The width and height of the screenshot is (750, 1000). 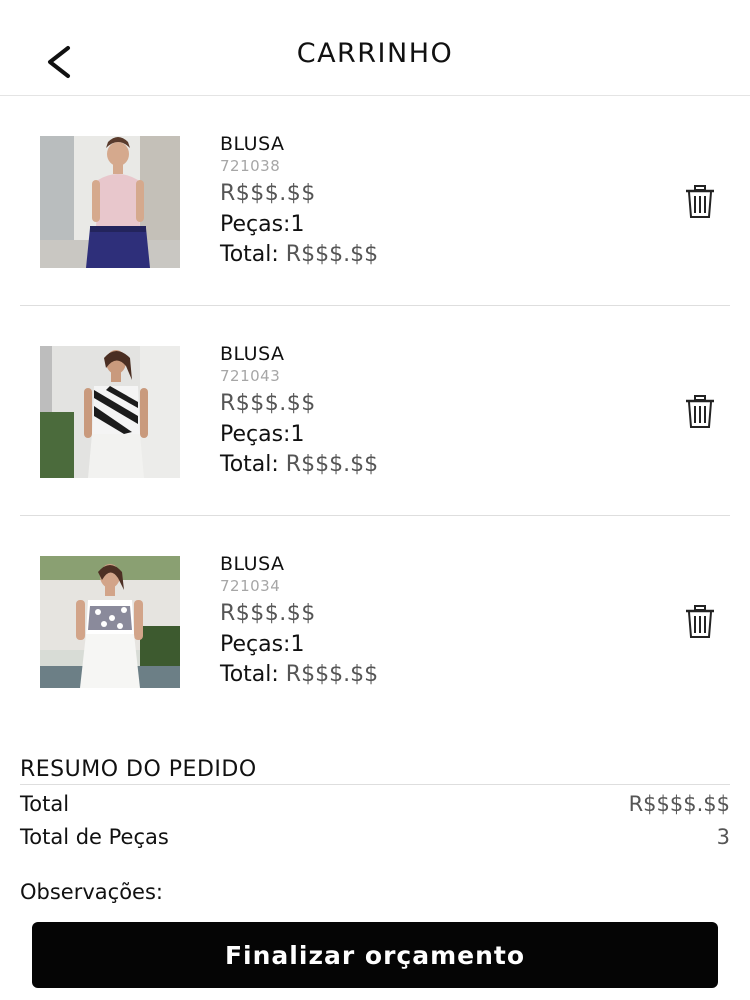 I want to click on item-code: 721034, so click(x=250, y=586).